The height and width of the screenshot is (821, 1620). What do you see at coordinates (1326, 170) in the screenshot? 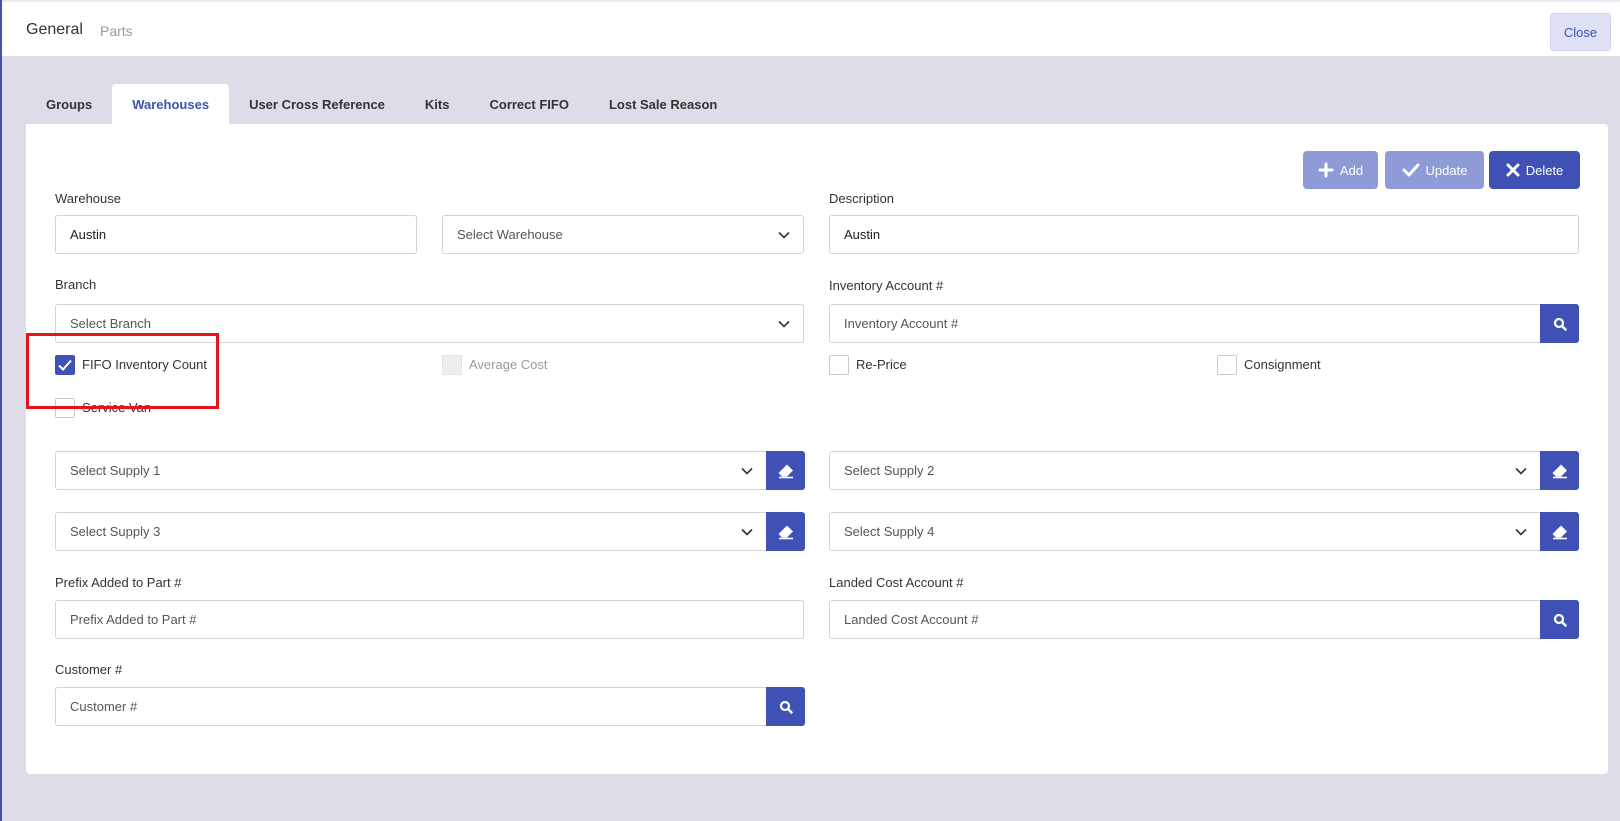
I see `plus-icon` at bounding box center [1326, 170].